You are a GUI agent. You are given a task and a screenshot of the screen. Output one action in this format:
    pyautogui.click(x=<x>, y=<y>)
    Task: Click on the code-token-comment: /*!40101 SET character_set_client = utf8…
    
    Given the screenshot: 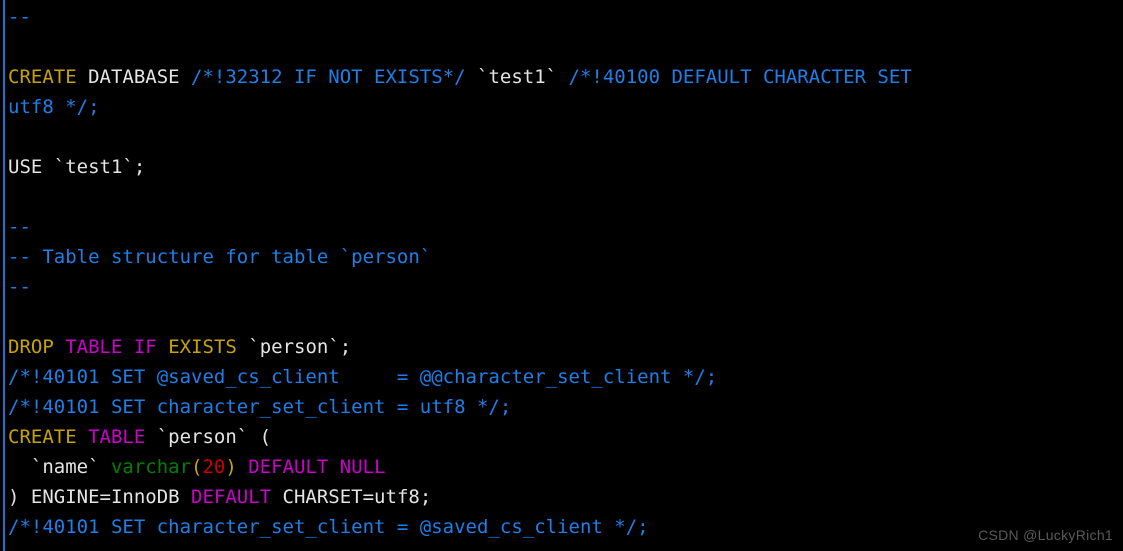 What is the action you would take?
    pyautogui.click(x=260, y=407)
    